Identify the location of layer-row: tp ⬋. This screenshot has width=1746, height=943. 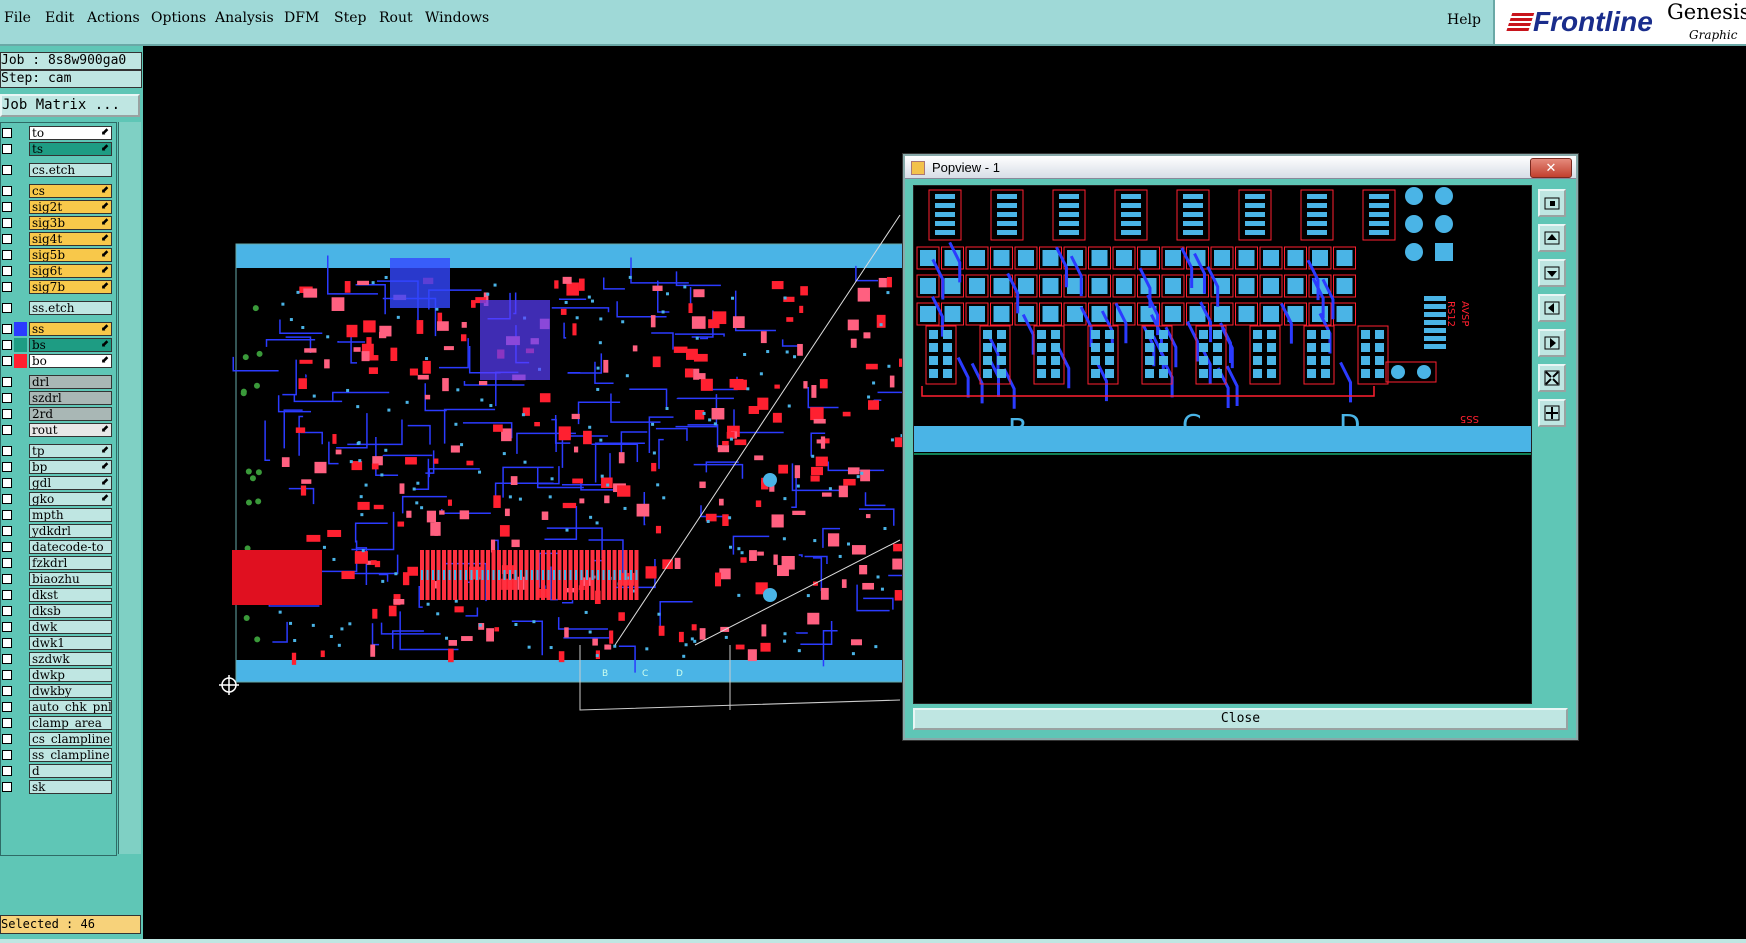
(58, 451).